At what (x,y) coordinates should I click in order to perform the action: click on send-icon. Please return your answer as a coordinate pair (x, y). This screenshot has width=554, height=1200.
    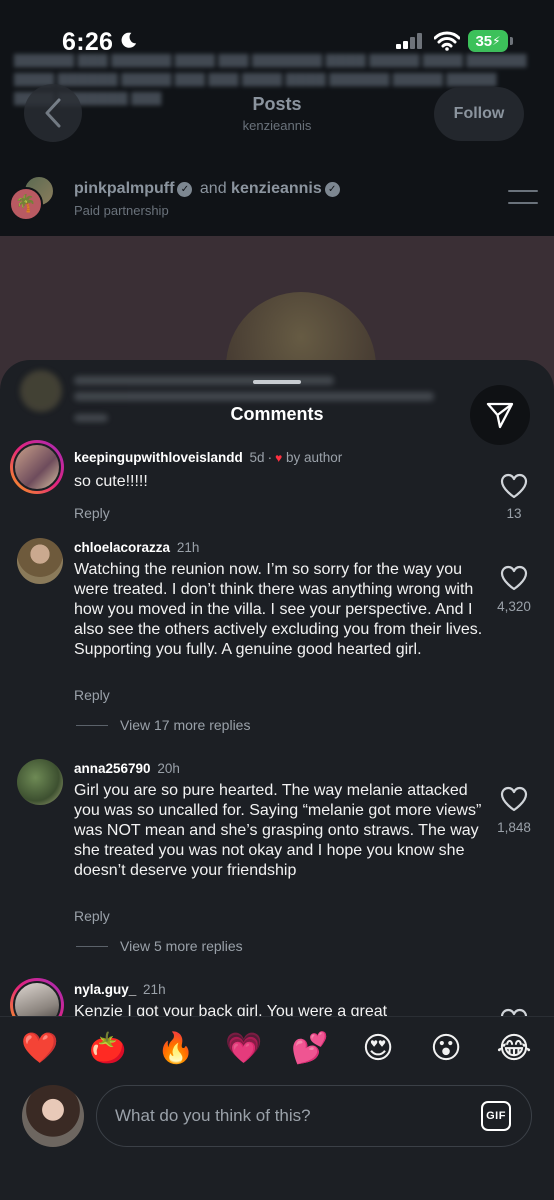
    Looking at the image, I should click on (500, 415).